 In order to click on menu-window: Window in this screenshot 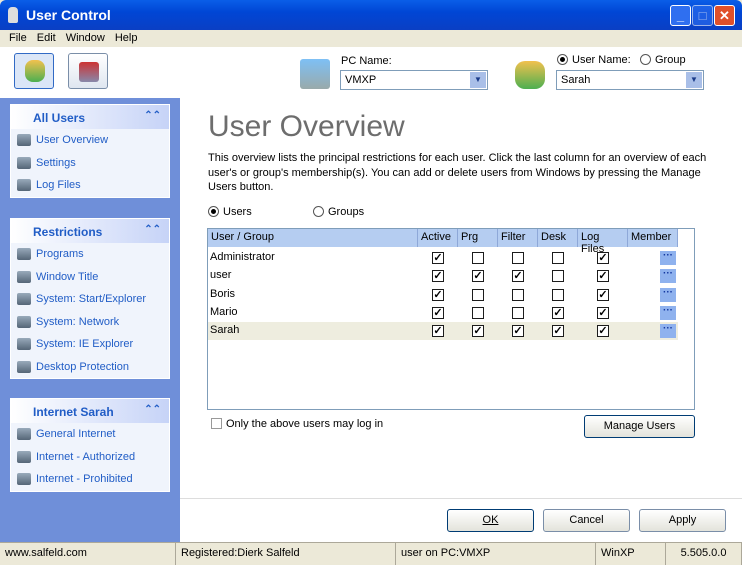, I will do `click(85, 38)`.